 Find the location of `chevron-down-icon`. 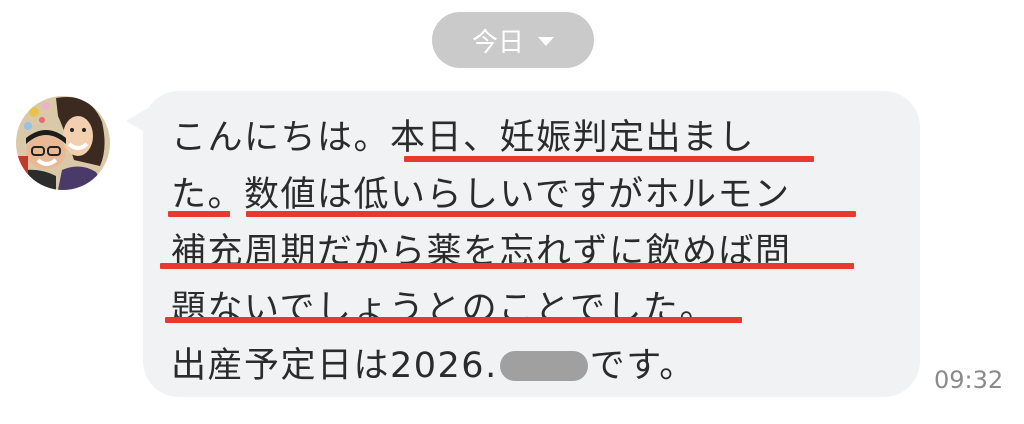

chevron-down-icon is located at coordinates (546, 41).